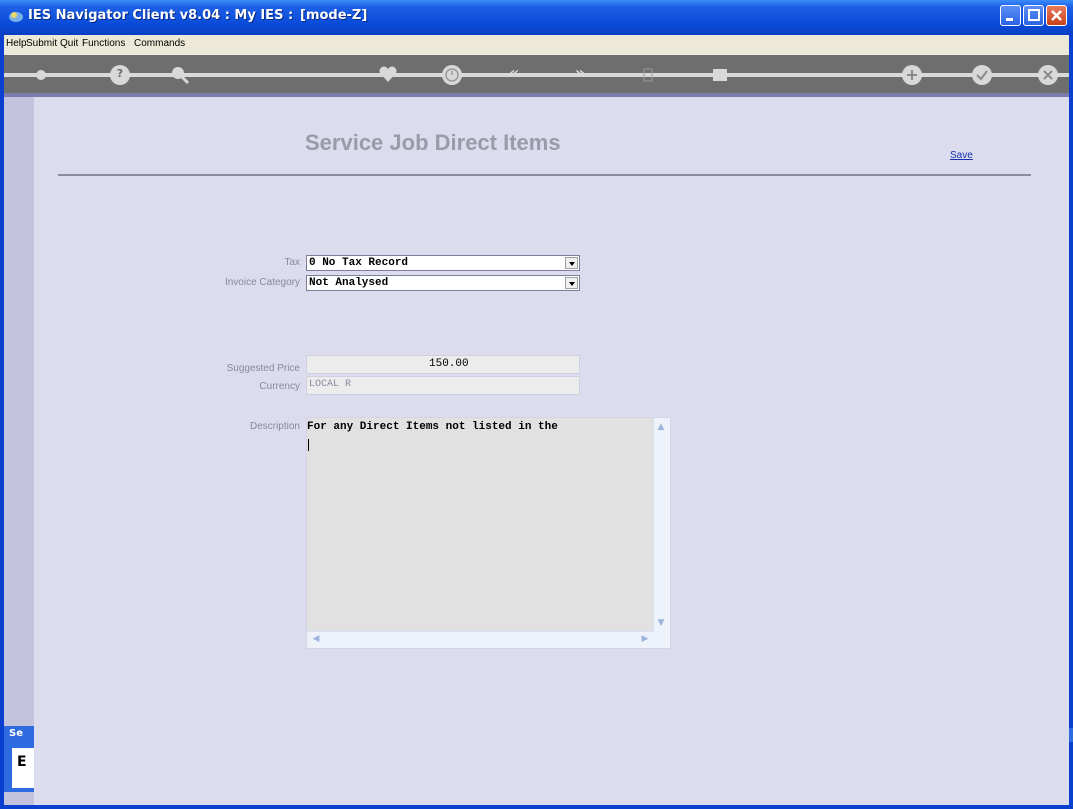 Image resolution: width=1073 pixels, height=809 pixels. I want to click on maximize-icon, so click(1034, 15).